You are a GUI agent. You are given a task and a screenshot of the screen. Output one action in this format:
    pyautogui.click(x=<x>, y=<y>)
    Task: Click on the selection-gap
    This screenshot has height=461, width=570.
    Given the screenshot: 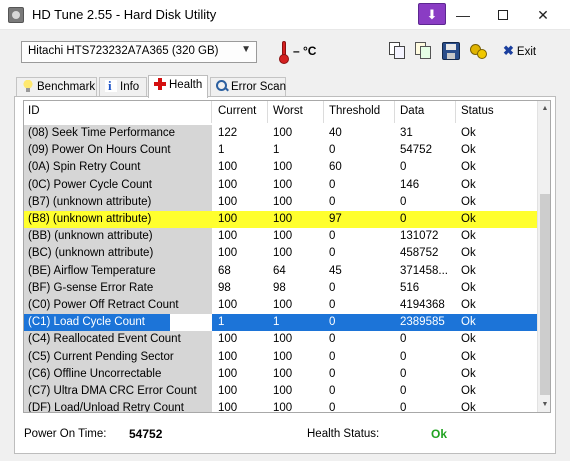 What is the action you would take?
    pyautogui.click(x=191, y=323)
    